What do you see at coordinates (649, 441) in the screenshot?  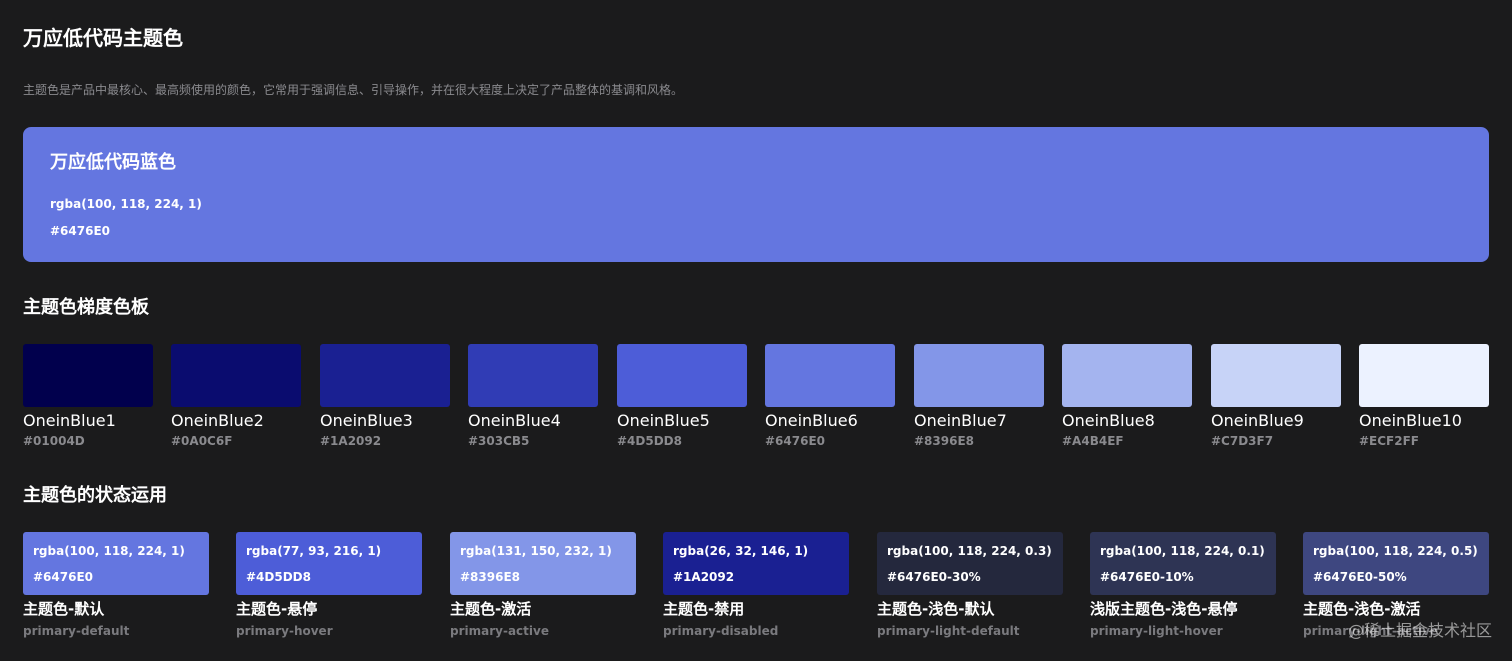 I see `palette-hex: #4D5DD8` at bounding box center [649, 441].